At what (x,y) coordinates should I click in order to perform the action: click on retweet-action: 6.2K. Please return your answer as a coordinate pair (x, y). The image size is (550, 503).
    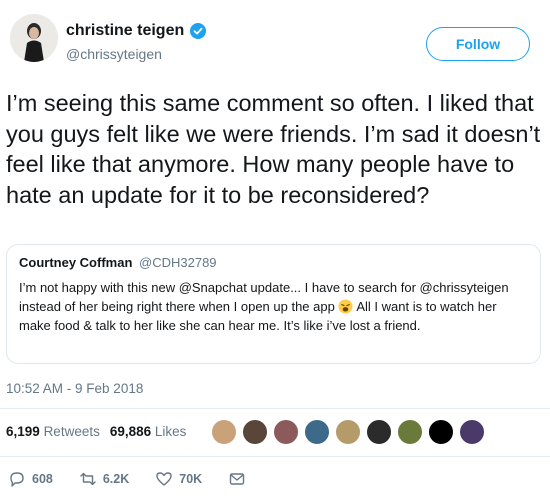
    Looking at the image, I should click on (104, 479).